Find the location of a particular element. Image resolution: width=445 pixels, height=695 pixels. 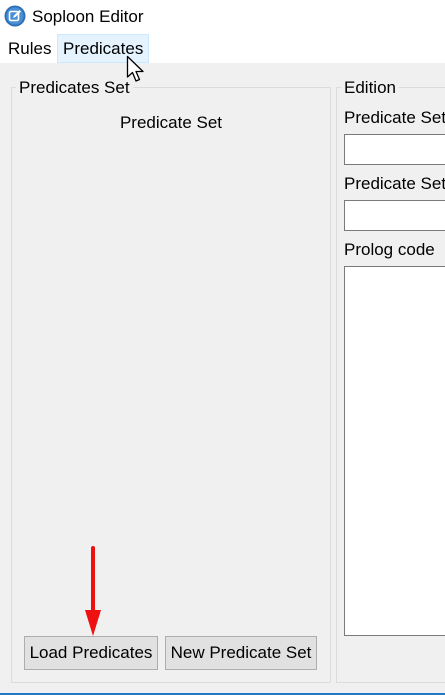

prolog-code-label: Prolog code is located at coordinates (389, 249).